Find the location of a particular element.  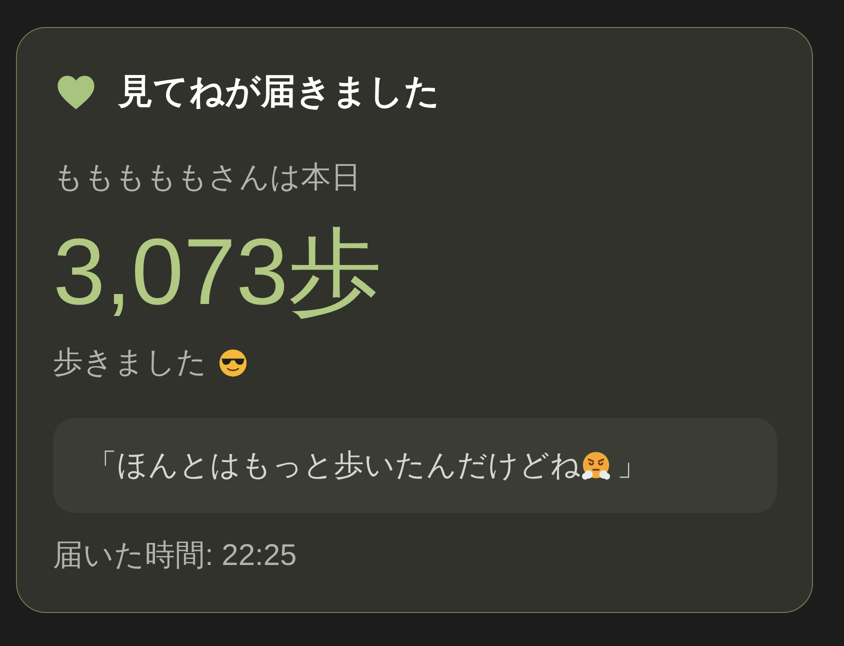

walked-text: 歩きました is located at coordinates (130, 363).